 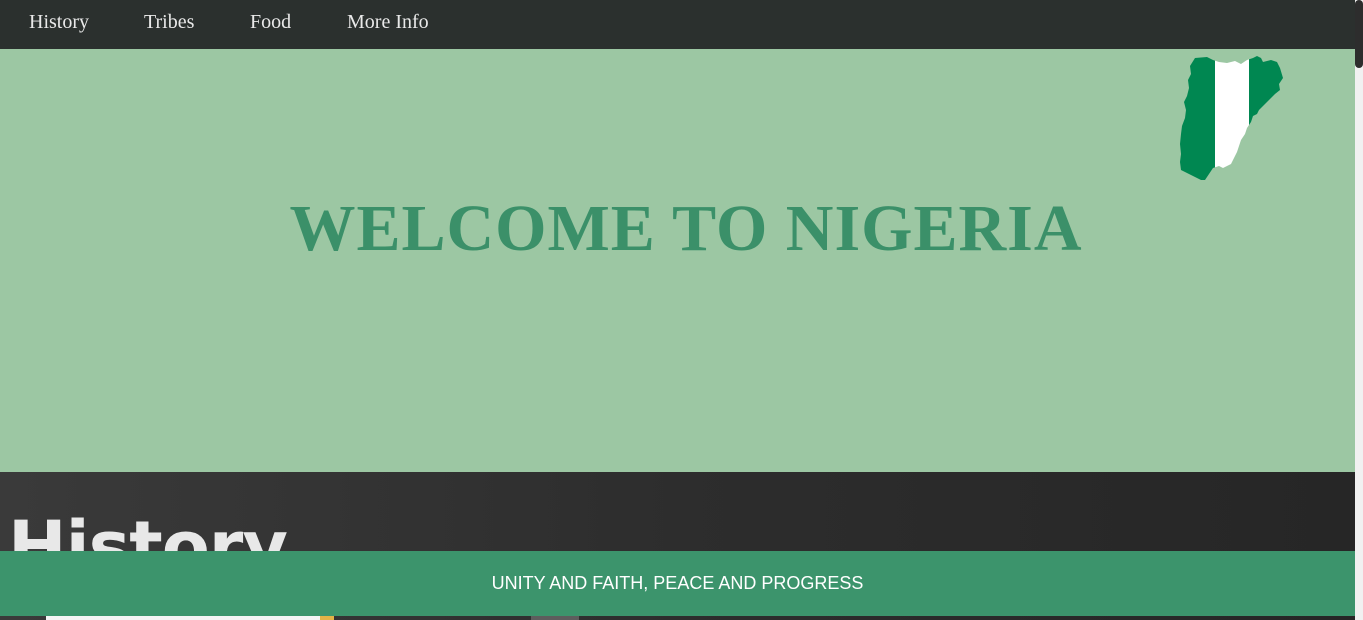 I want to click on nav-tribes-link: Tribes, so click(x=169, y=22).